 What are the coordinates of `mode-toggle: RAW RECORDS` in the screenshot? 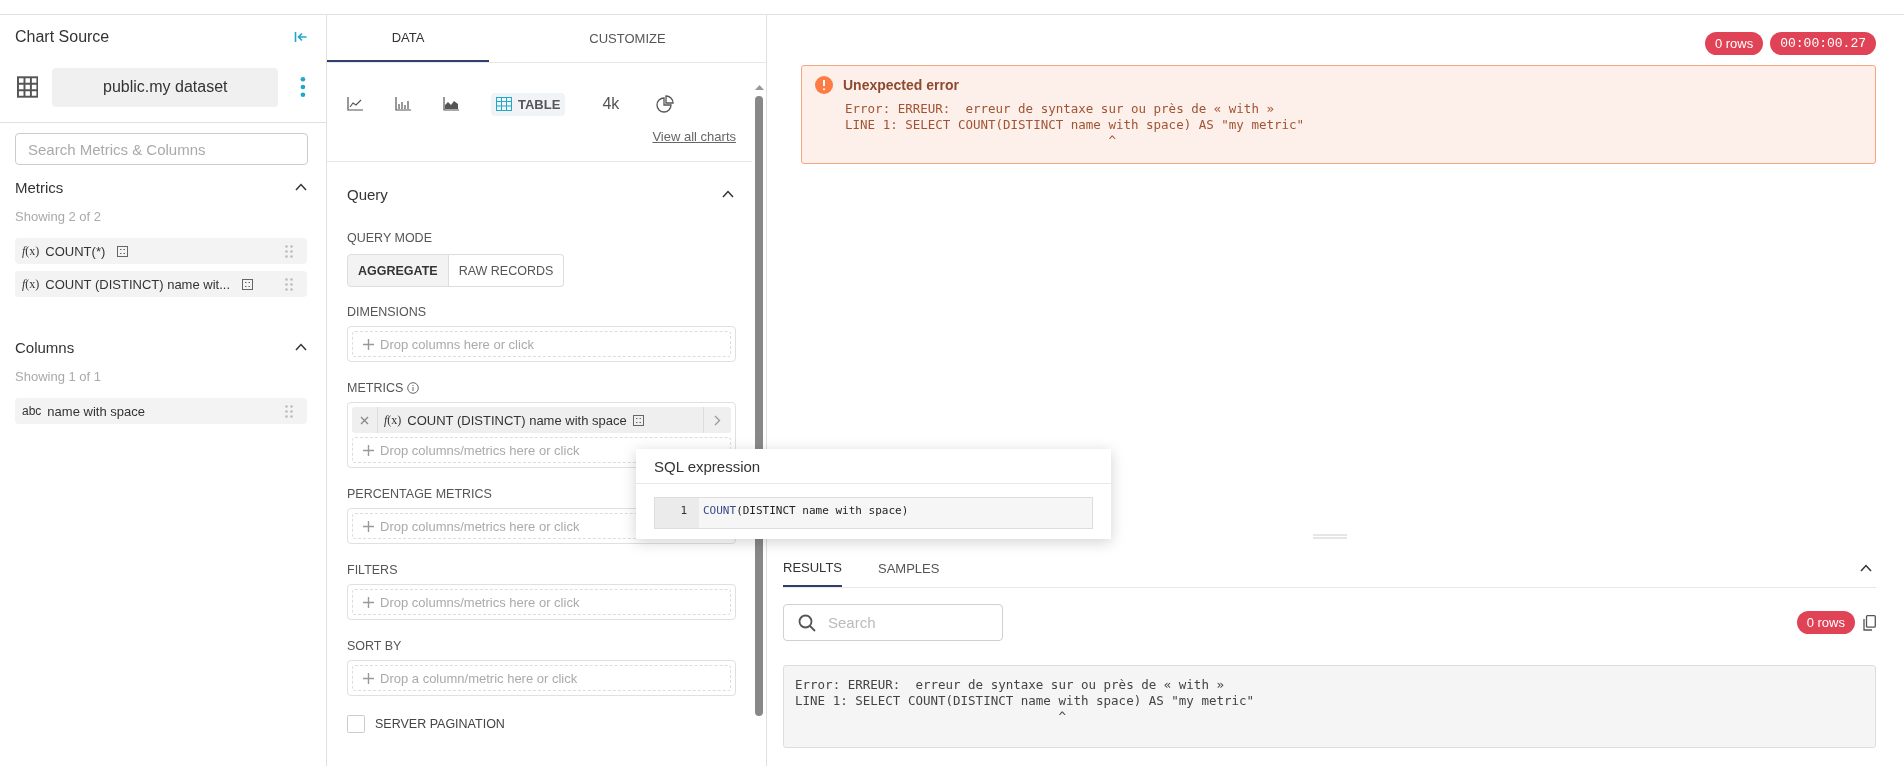 It's located at (506, 270).